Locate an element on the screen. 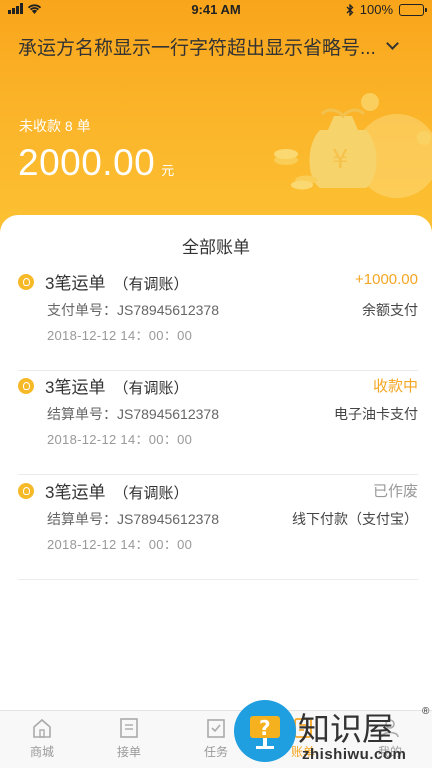 Image resolution: width=432 pixels, height=768 pixels. money-bag-illustration-icon: ¥ is located at coordinates (353, 145).